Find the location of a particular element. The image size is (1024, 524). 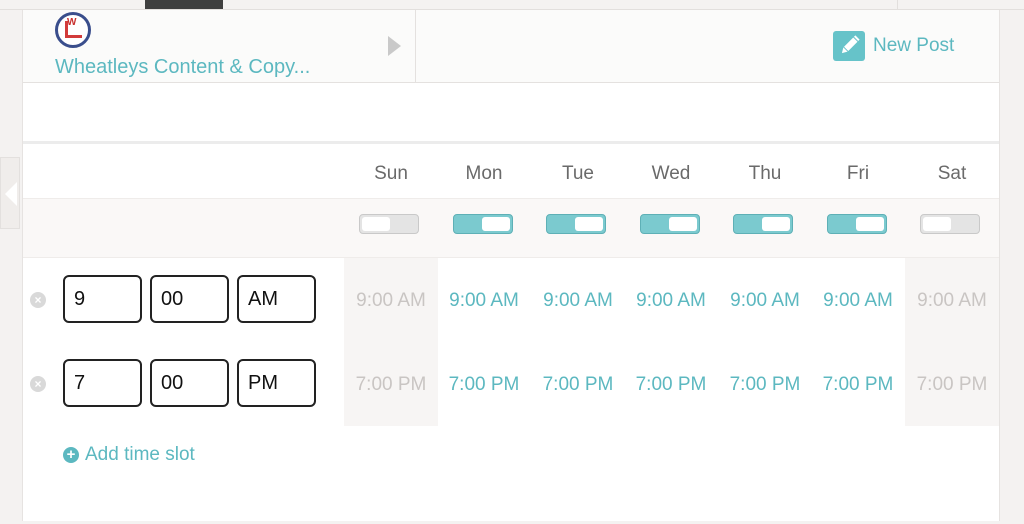

toggle-wed is located at coordinates (670, 224).